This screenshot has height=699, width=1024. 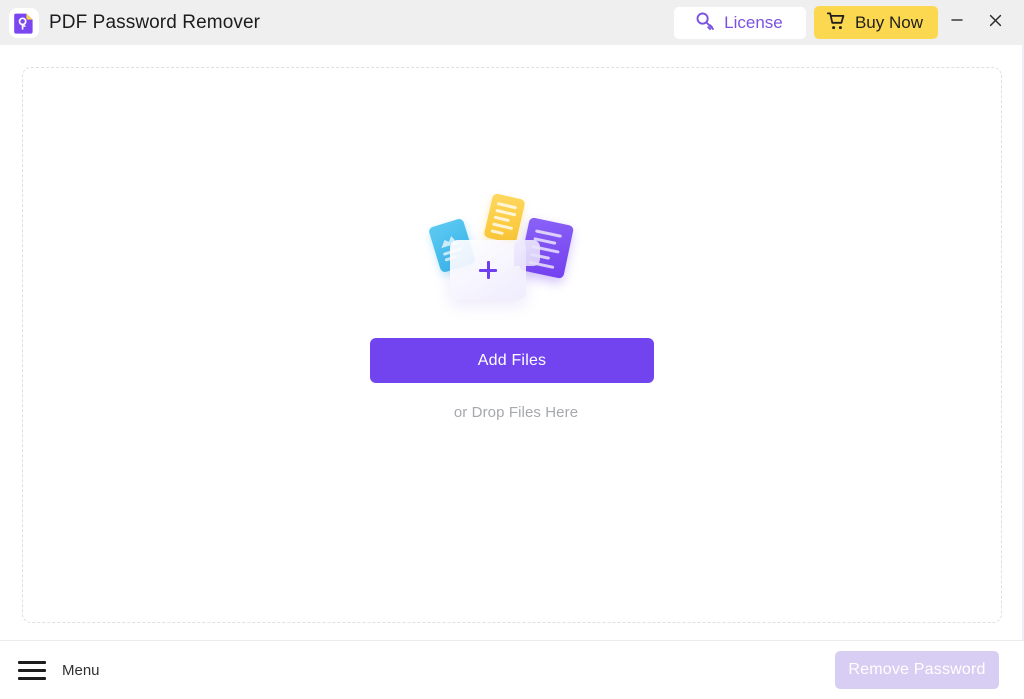 I want to click on title-bar: PDF Password Remover License Buy Now, so click(x=512, y=22).